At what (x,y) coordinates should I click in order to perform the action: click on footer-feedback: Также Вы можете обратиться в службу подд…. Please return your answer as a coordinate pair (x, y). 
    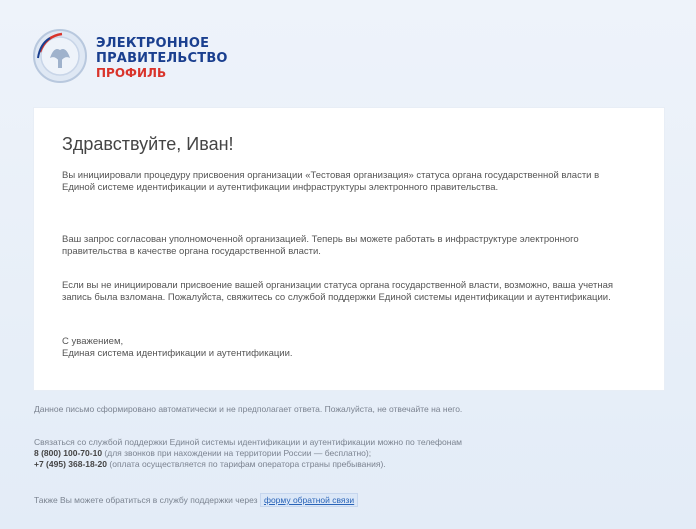
    Looking at the image, I should click on (354, 500).